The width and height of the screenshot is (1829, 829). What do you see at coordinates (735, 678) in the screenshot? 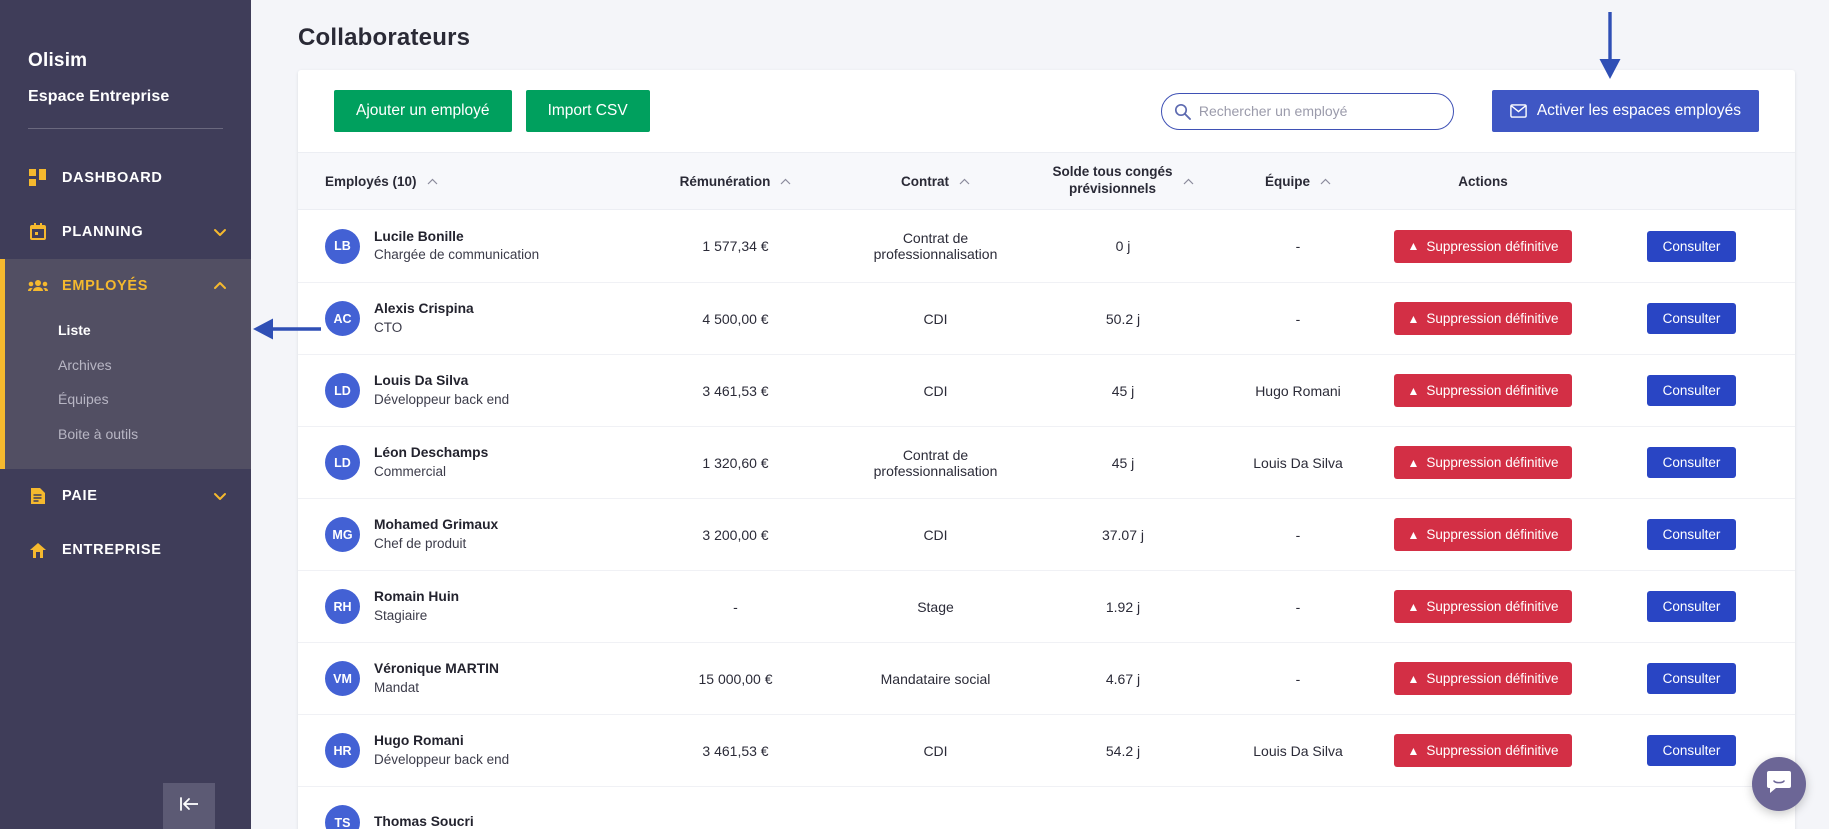
I see `remuneration-cell: 15 000,00 €` at bounding box center [735, 678].